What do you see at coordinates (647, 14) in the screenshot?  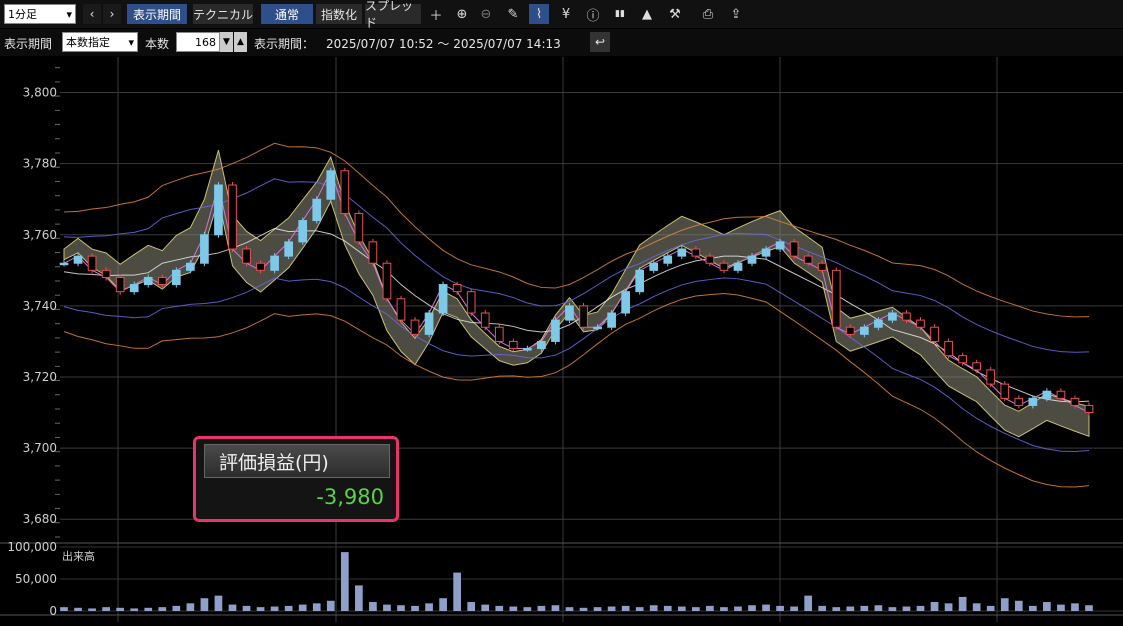 I see `area-chart-icon: ▲` at bounding box center [647, 14].